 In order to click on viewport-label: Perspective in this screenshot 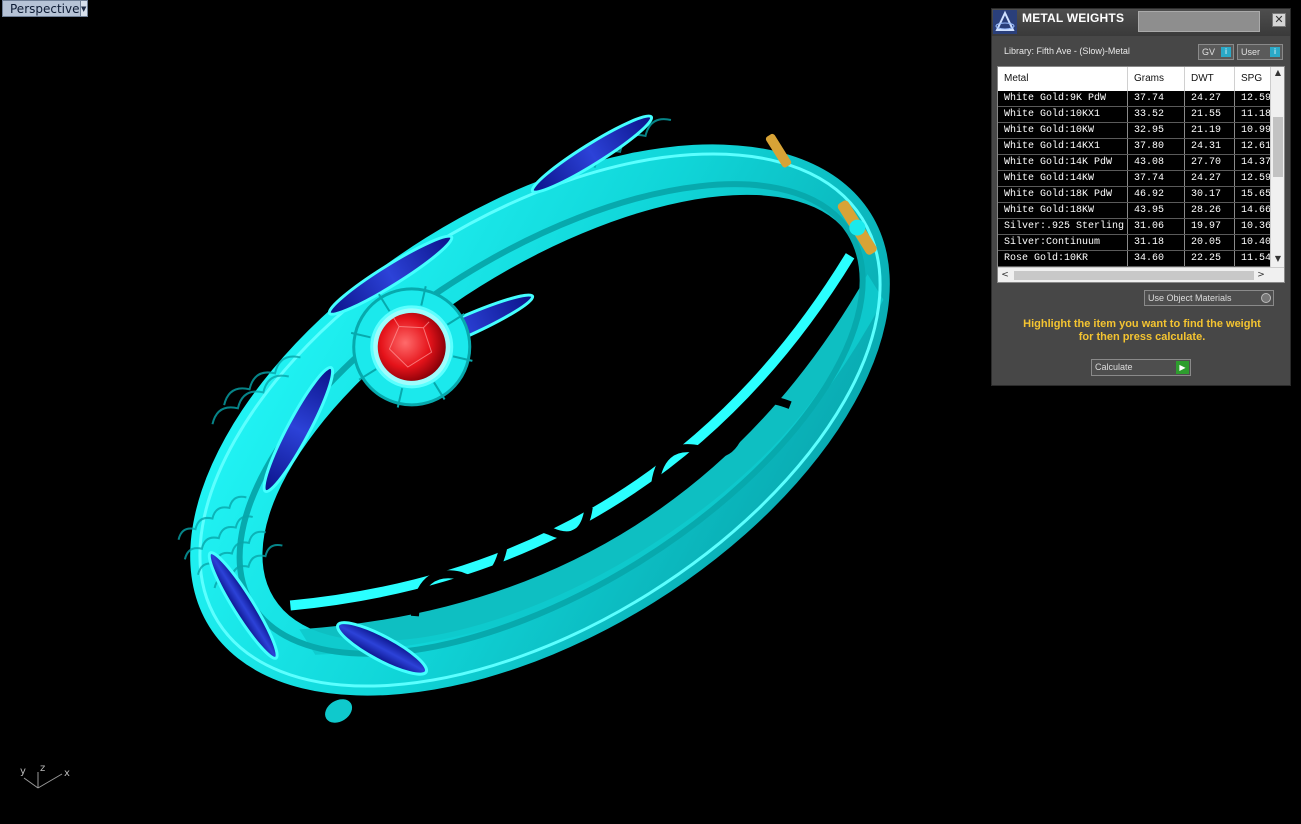, I will do `click(41, 9)`.